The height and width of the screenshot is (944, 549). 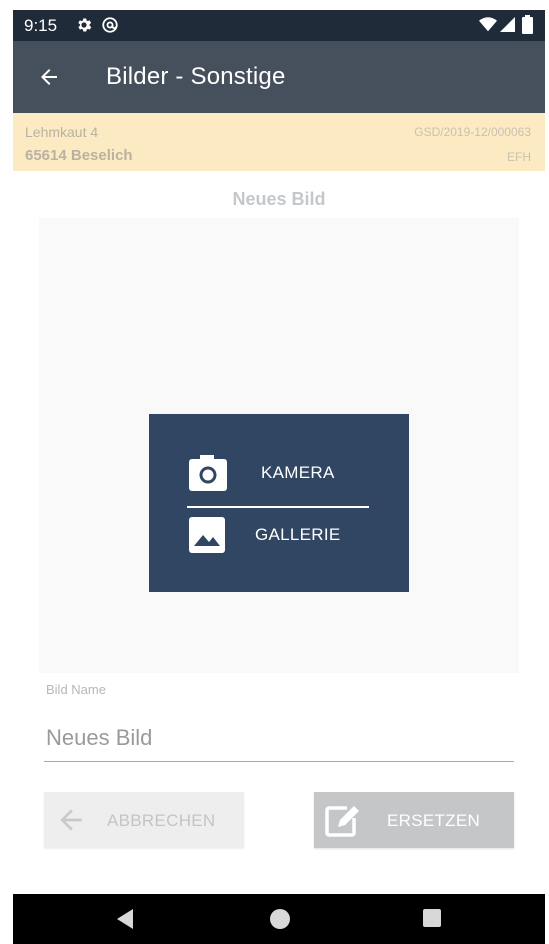 What do you see at coordinates (84, 27) in the screenshot?
I see `settings-gear-icon` at bounding box center [84, 27].